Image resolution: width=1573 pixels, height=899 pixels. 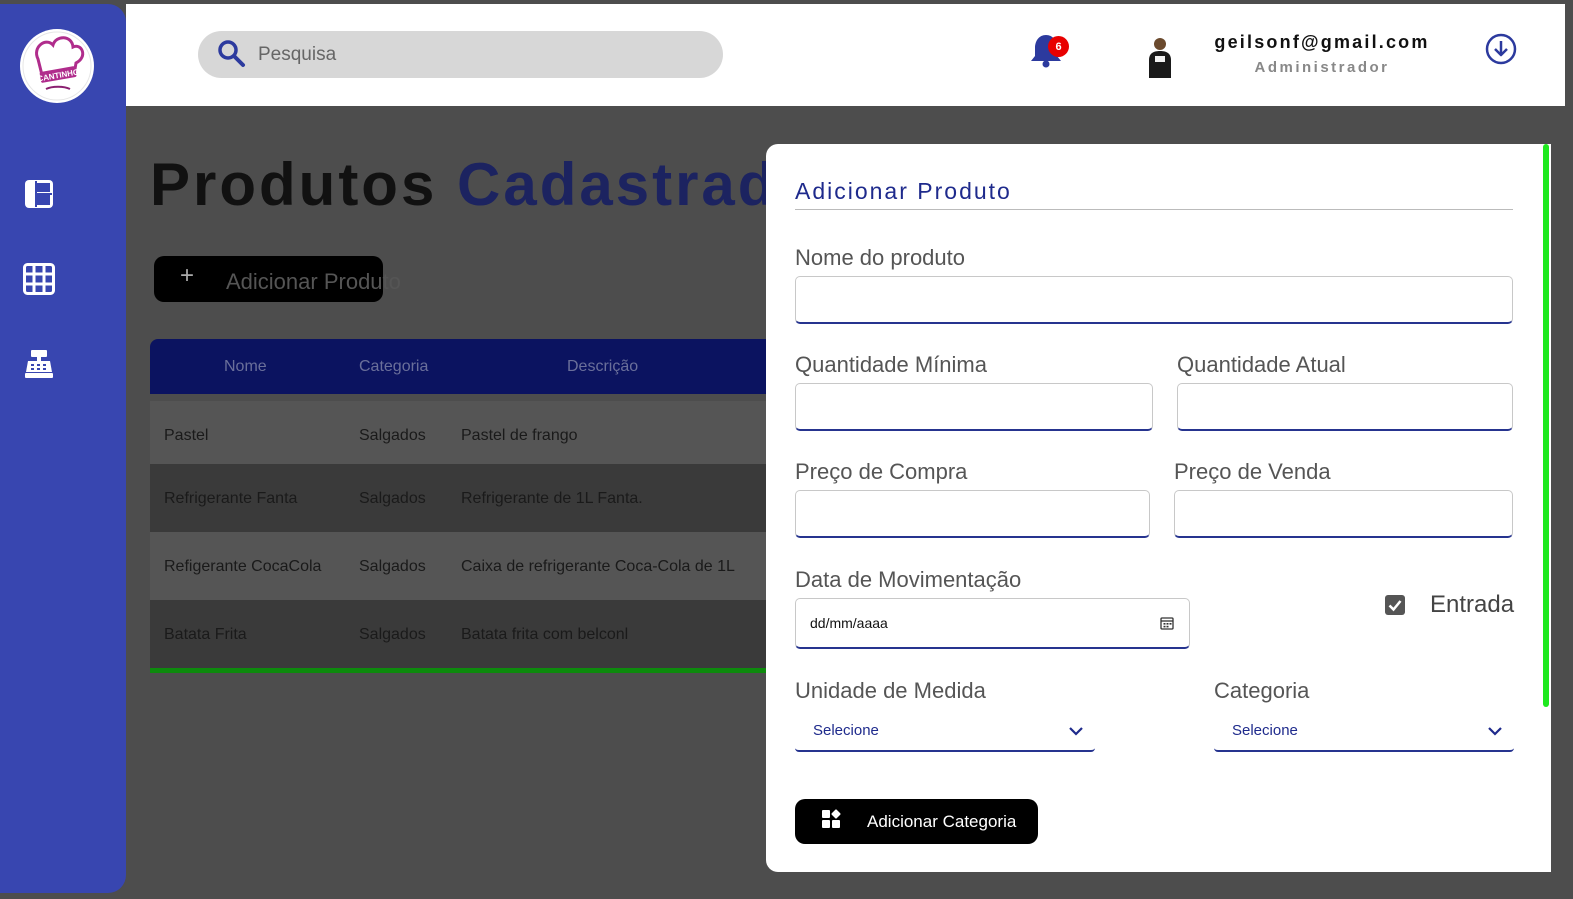 I want to click on cell-descricao: Pastel de frango, so click(x=519, y=435).